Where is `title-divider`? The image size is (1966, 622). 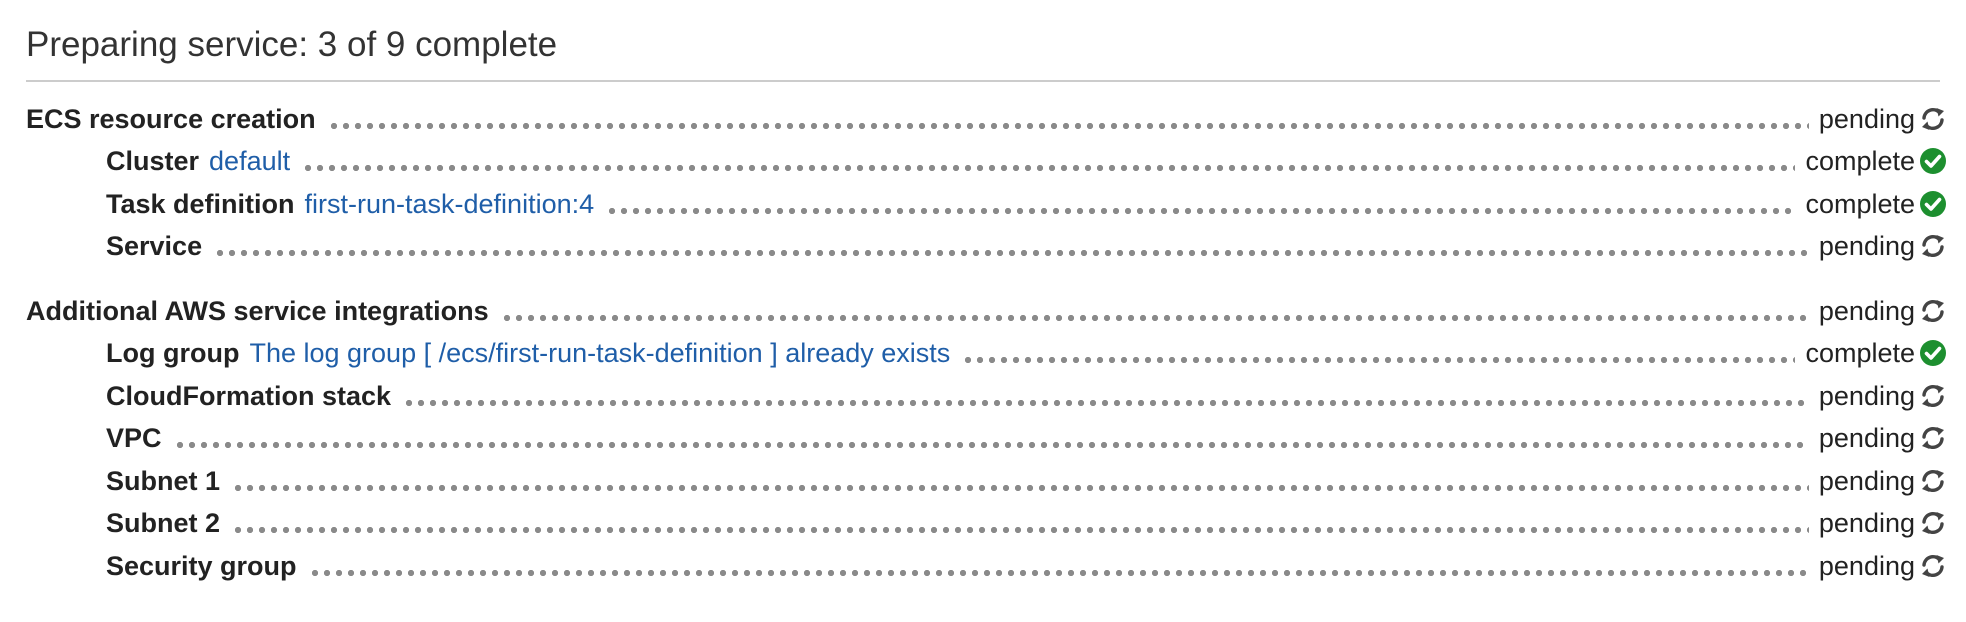
title-divider is located at coordinates (983, 81).